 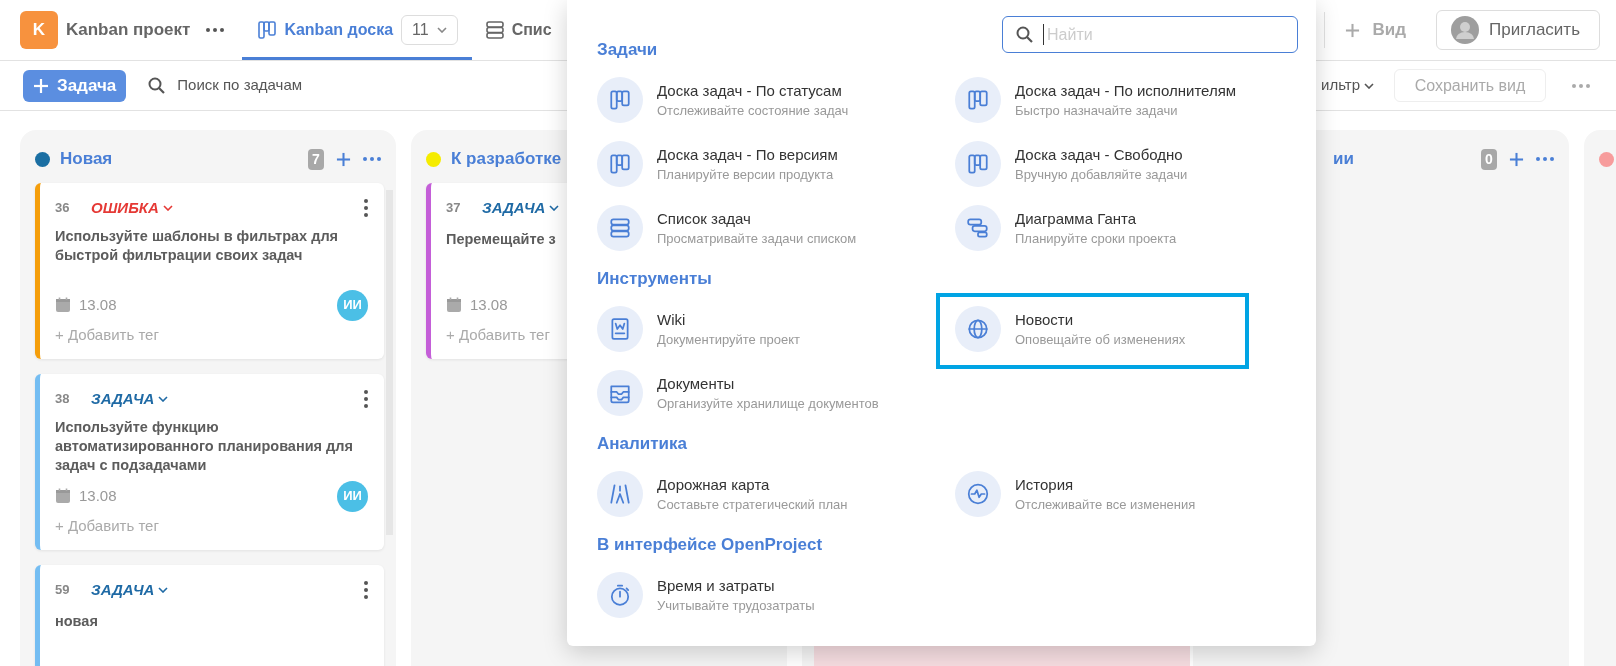 I want to click on menu-item-subtitle: Оповещайте об изменениях, so click(x=1100, y=339).